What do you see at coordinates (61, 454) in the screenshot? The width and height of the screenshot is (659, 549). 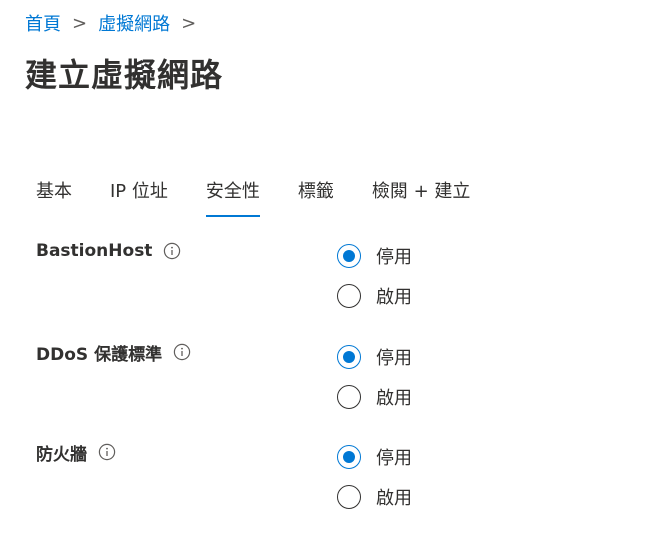 I see `setting-label: 防火牆` at bounding box center [61, 454].